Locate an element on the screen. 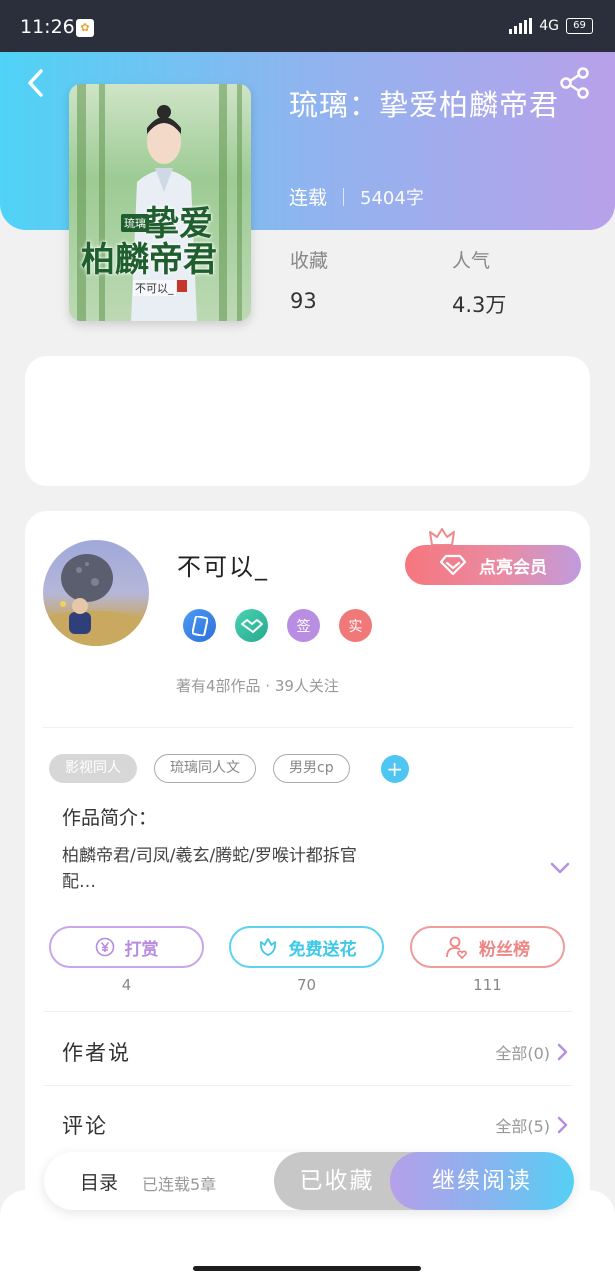  tip-button: 打赏 is located at coordinates (126, 947).